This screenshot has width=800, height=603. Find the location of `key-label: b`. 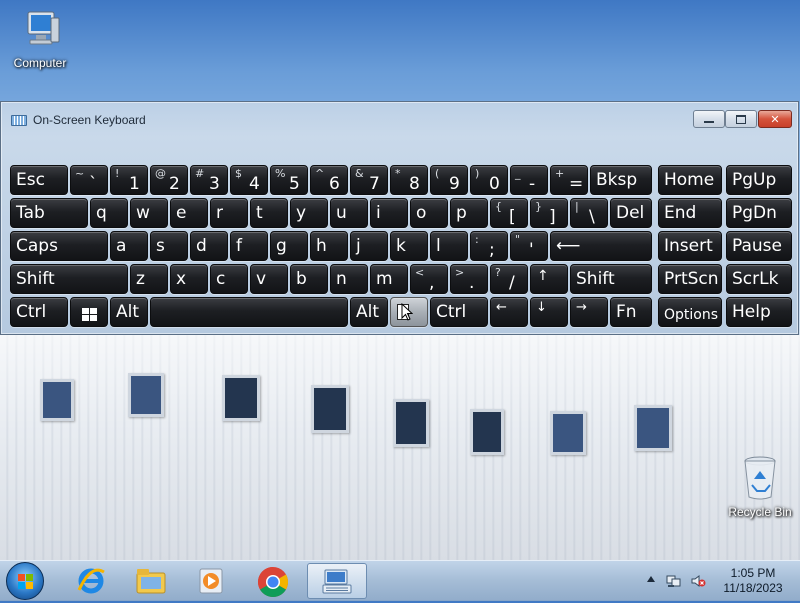

key-label: b is located at coordinates (301, 279).